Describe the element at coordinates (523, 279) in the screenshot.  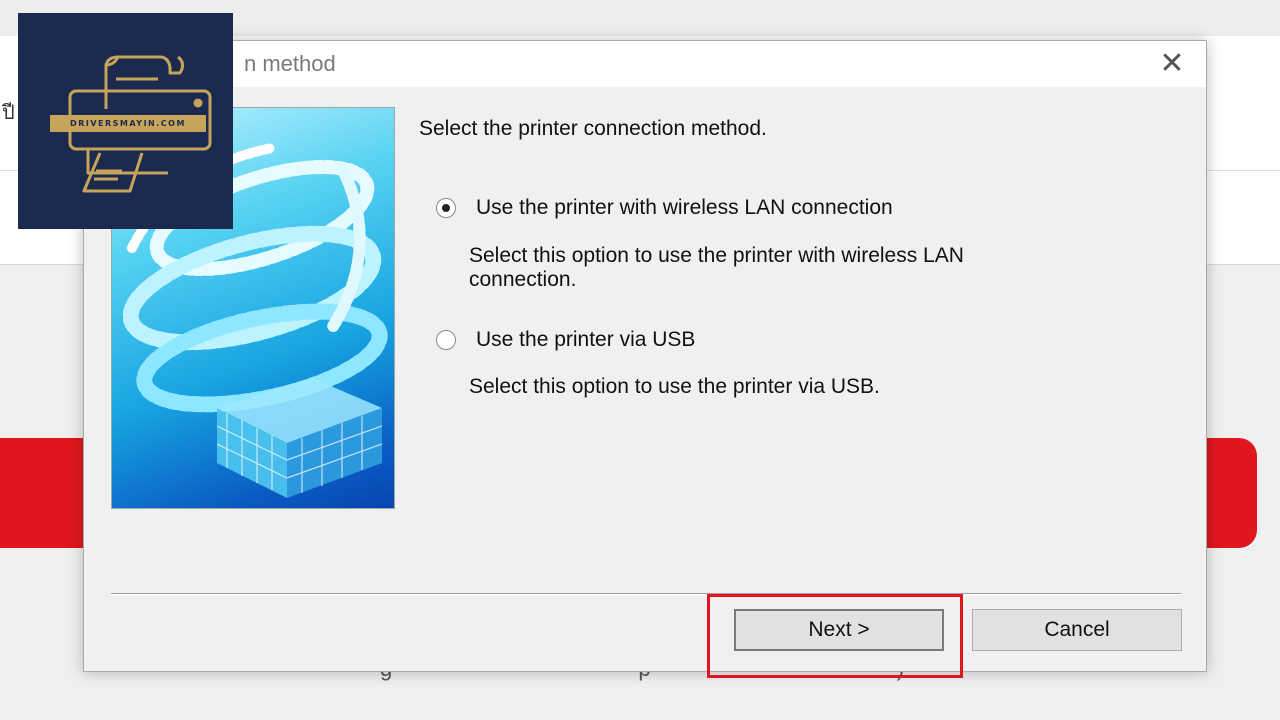
I see `option-wireless-lan-description-line2: connection.` at that location.